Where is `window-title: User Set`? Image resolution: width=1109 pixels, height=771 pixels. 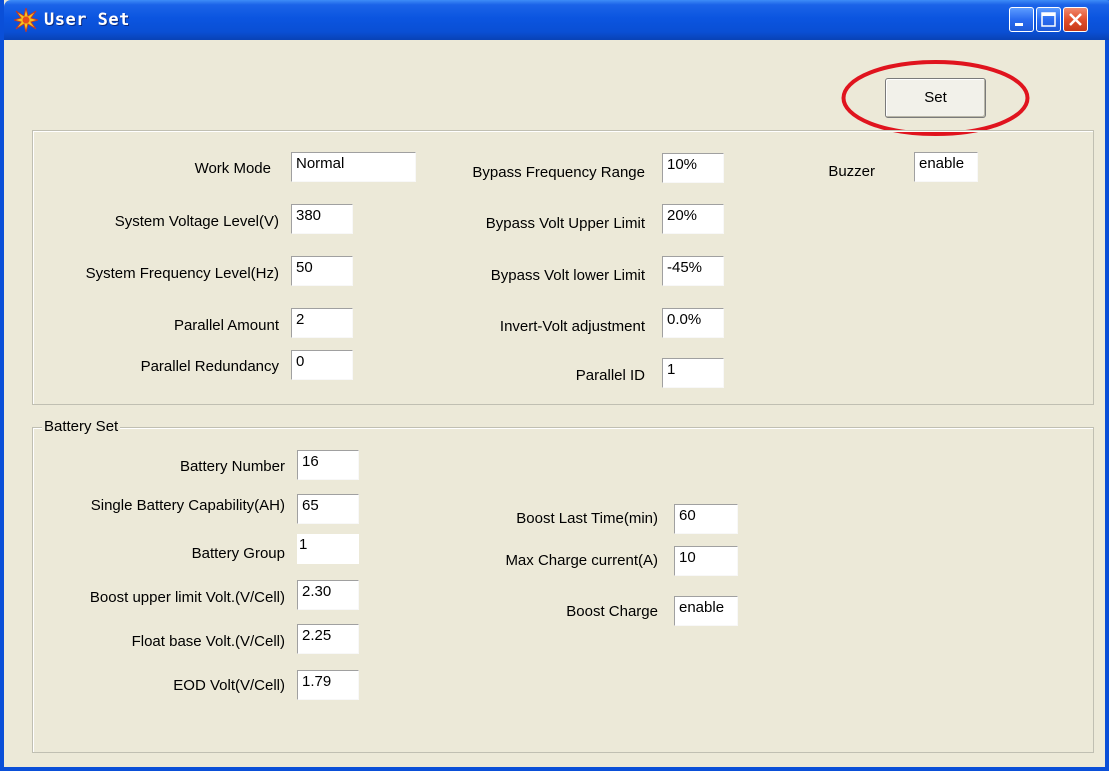
window-title: User Set is located at coordinates (87, 20).